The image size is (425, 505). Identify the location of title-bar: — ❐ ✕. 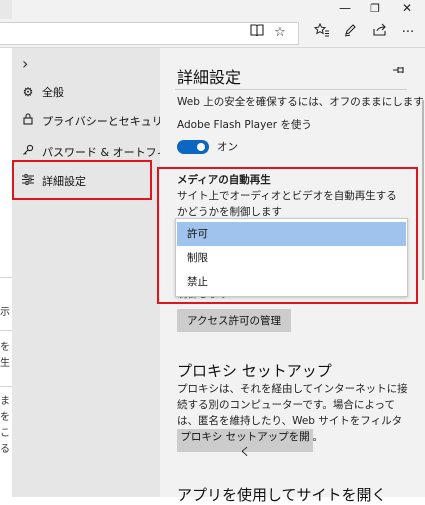
(212, 9).